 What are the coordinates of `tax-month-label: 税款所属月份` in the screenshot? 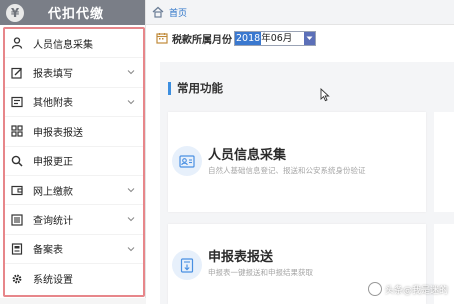 It's located at (202, 40).